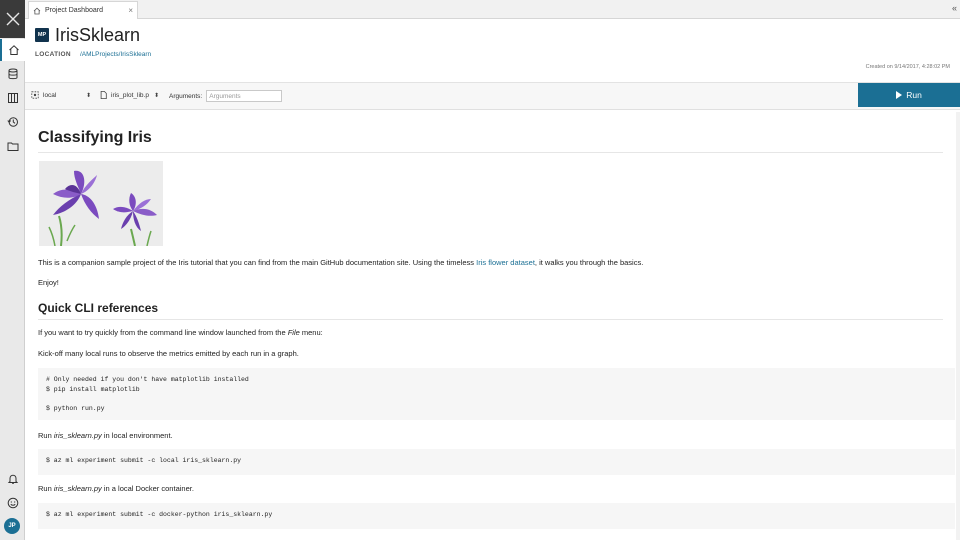 This screenshot has width=960, height=540. What do you see at coordinates (42, 35) in the screenshot?
I see `project-badge: MP` at bounding box center [42, 35].